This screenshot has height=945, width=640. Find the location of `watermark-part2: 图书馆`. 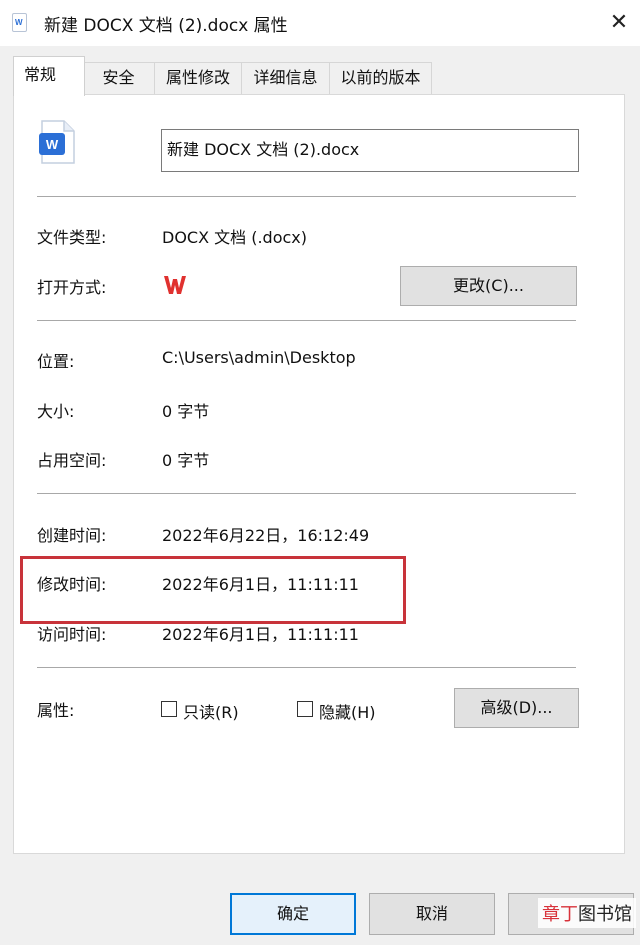

watermark-part2: 图书馆 is located at coordinates (605, 914).